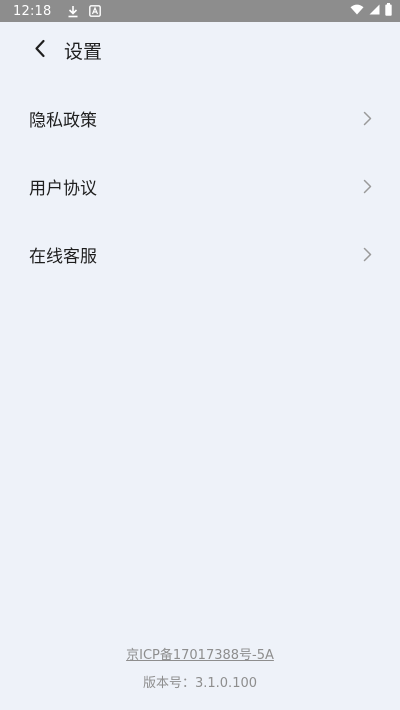  I want to click on chevron-left-icon, so click(40, 50).